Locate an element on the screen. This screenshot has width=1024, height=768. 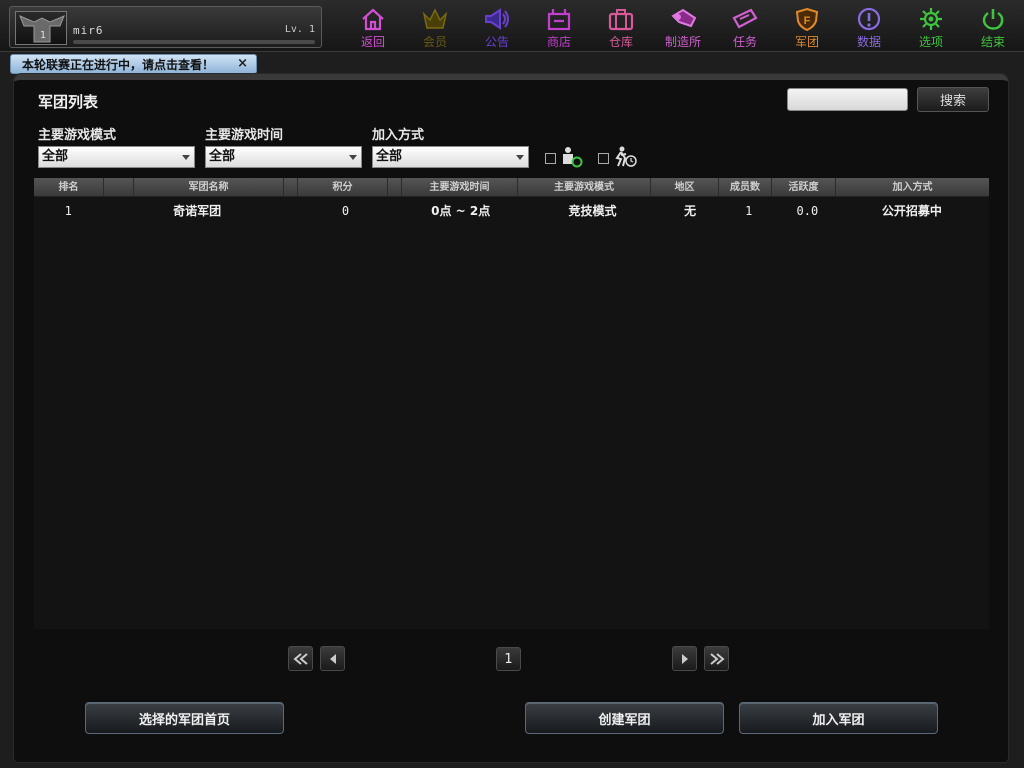
player-level: Lv. 1 is located at coordinates (299, 29).